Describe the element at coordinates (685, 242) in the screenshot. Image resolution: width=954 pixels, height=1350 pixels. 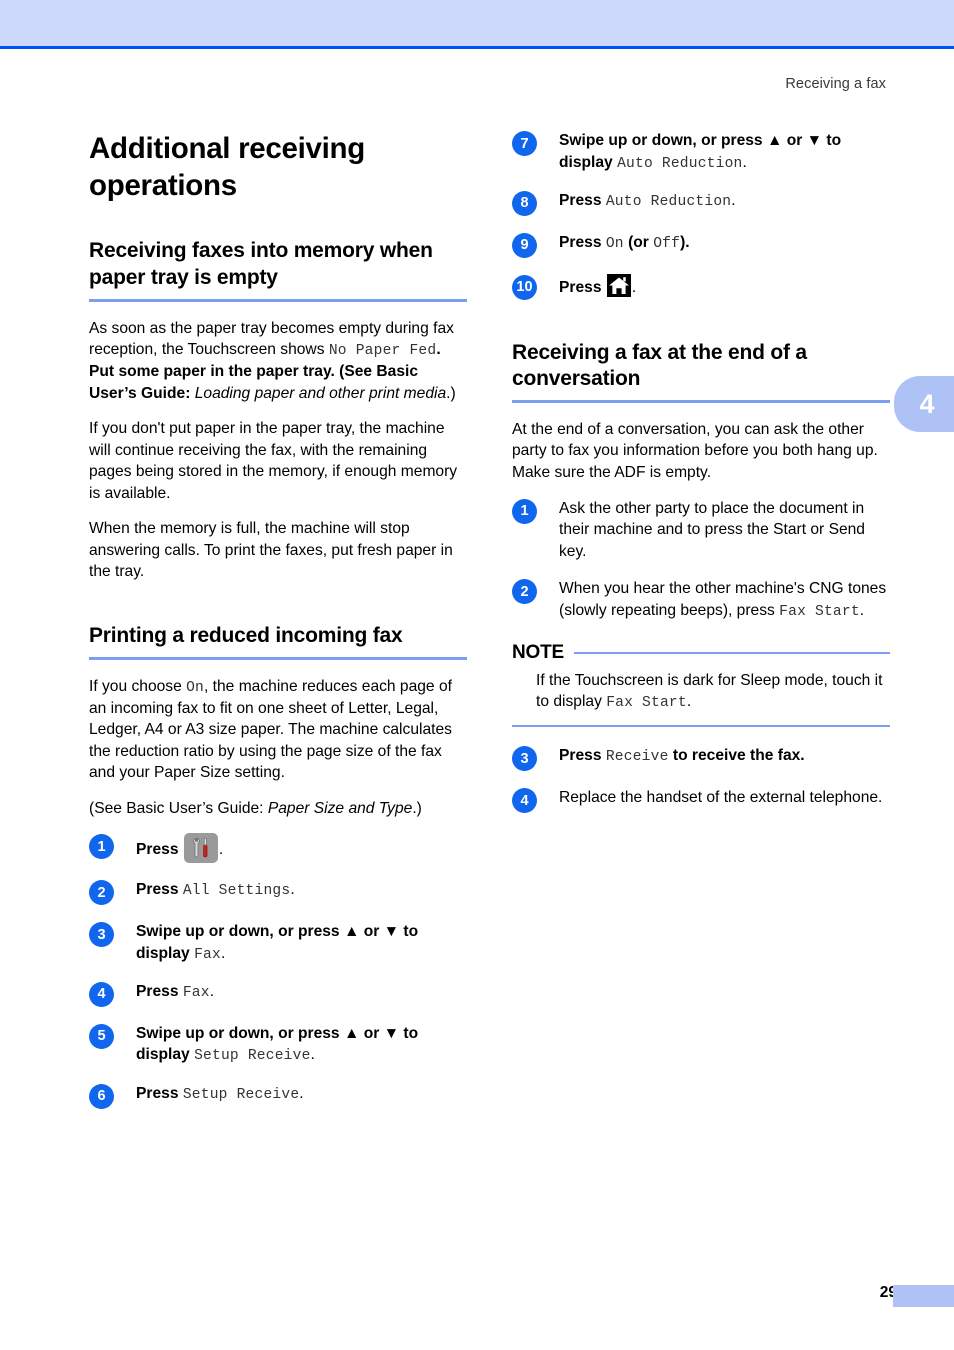
I see `text-run: ).` at that location.